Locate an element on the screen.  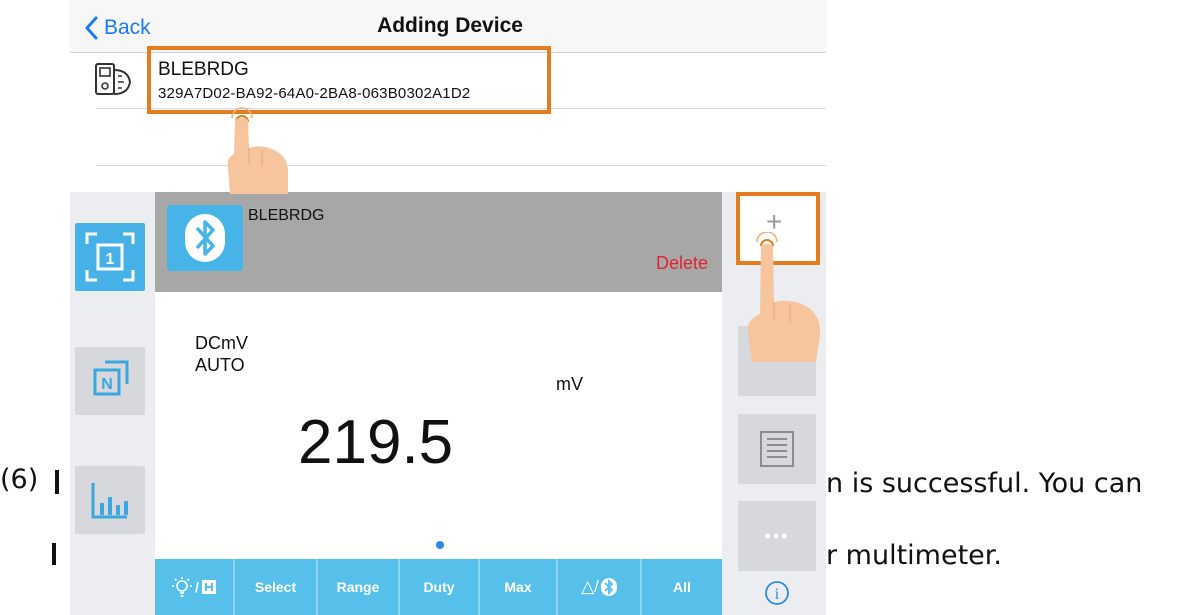
measurement-value: 219.5 is located at coordinates (376, 442).